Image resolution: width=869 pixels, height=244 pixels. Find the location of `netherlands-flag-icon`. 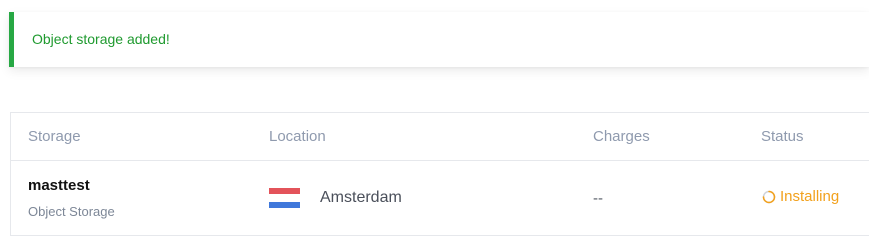

netherlands-flag-icon is located at coordinates (284, 198).